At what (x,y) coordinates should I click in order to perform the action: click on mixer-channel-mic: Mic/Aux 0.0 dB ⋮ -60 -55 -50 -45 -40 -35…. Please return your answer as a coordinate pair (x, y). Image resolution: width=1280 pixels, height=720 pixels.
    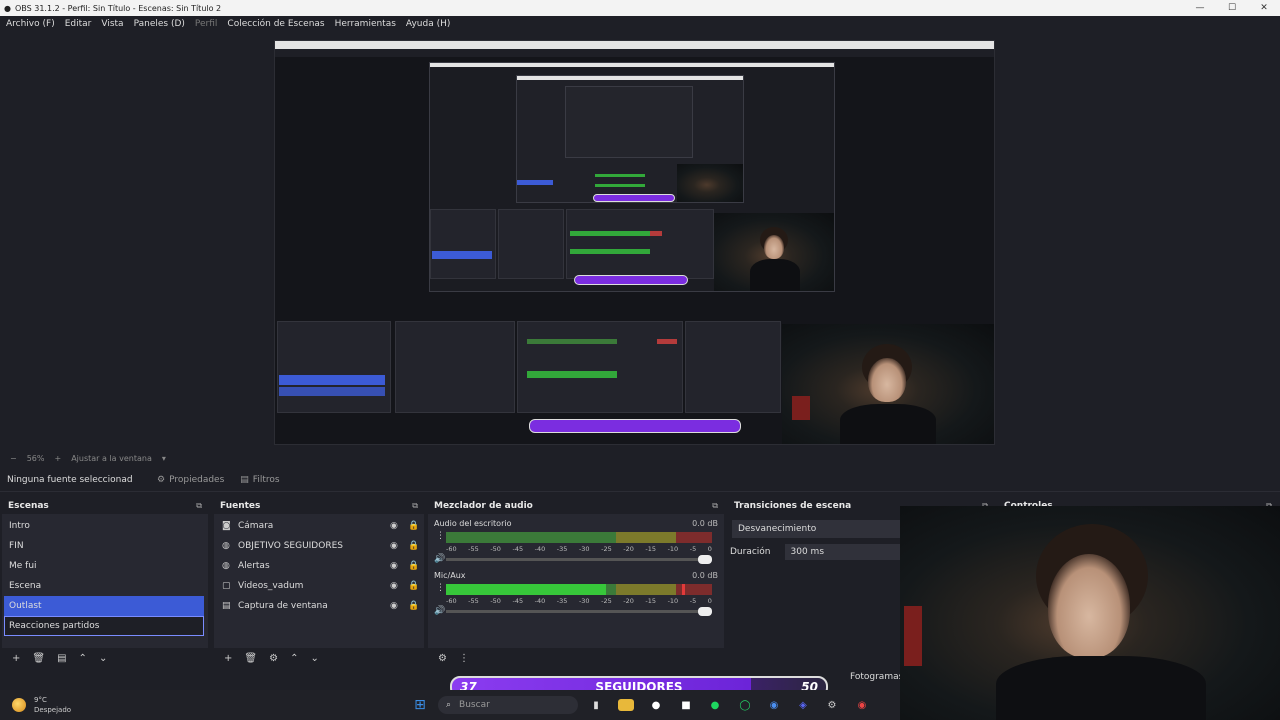
    Looking at the image, I should click on (576, 594).